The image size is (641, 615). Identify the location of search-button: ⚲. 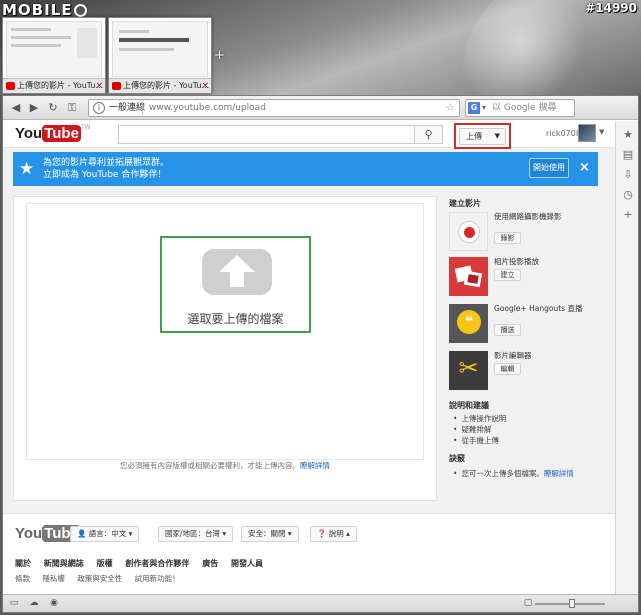
(429, 134).